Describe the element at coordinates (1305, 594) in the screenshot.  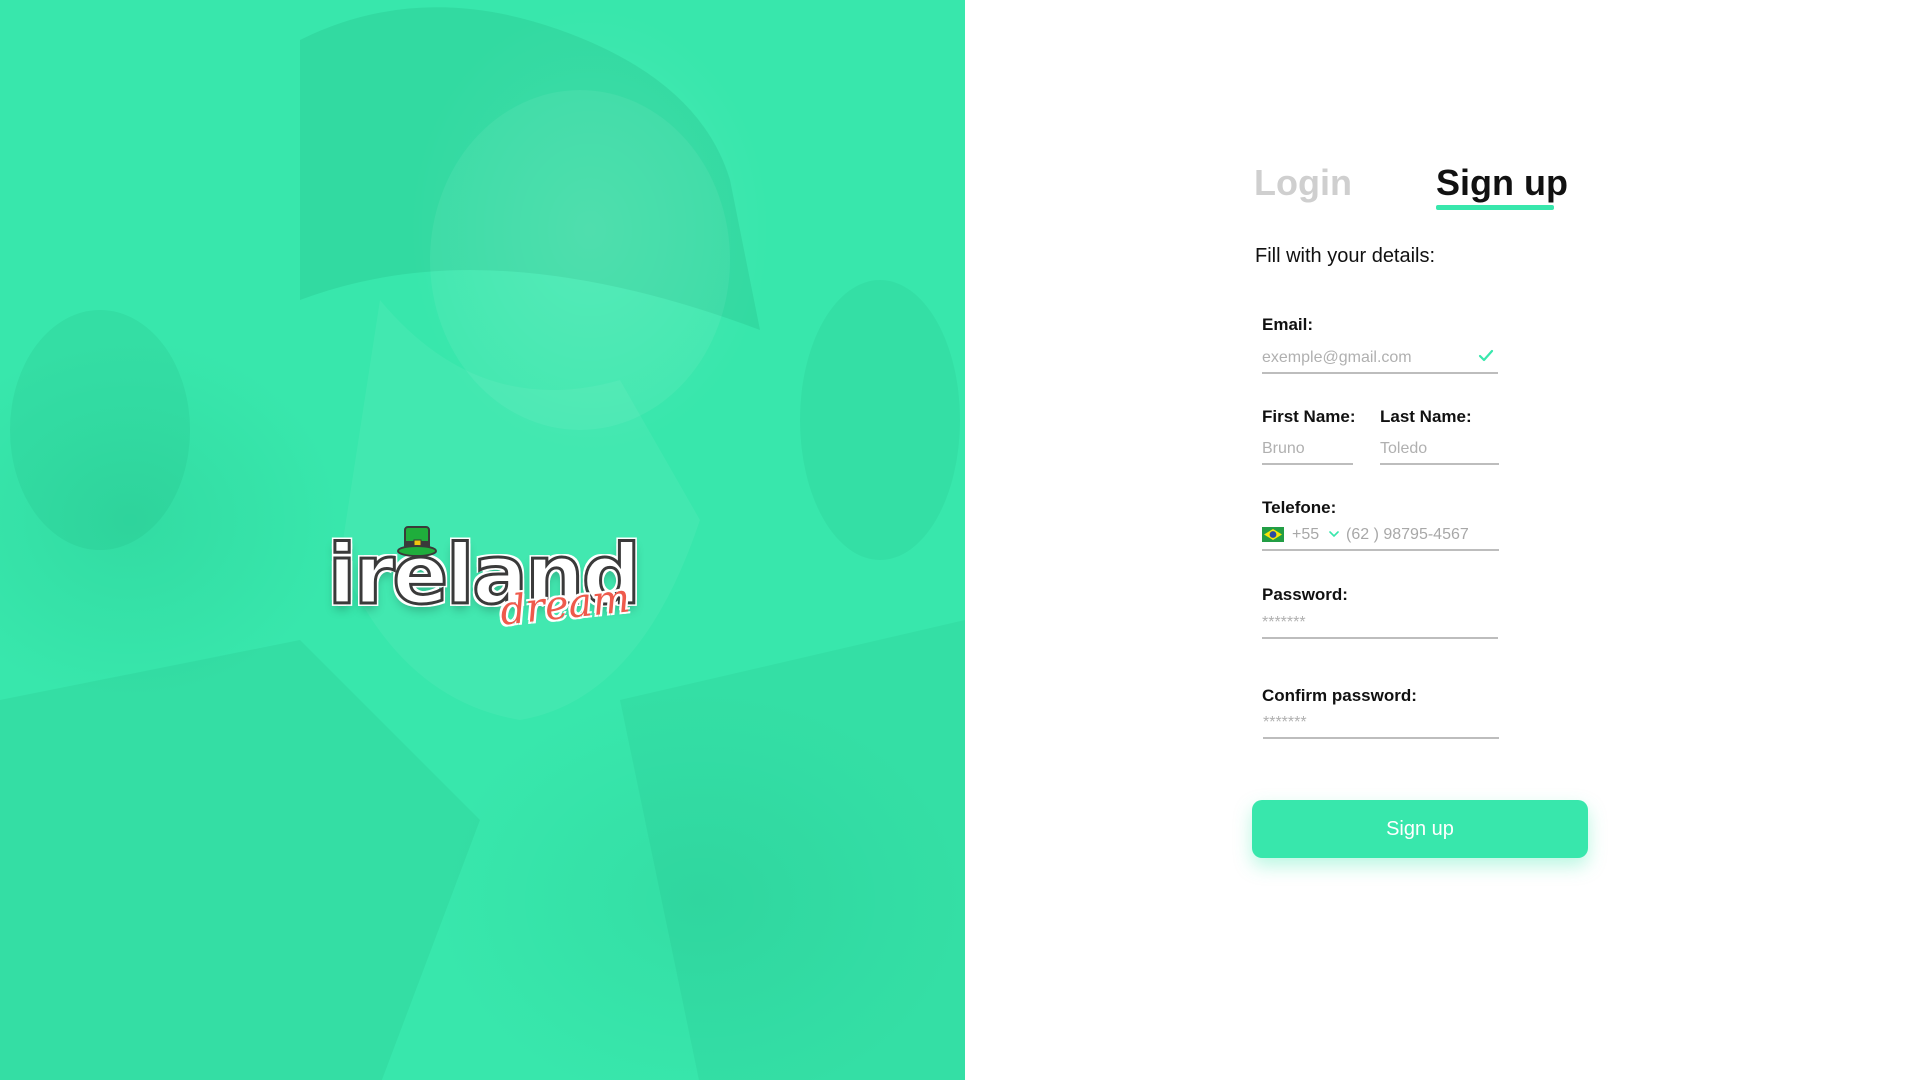
I see `password-label: Password:` at that location.